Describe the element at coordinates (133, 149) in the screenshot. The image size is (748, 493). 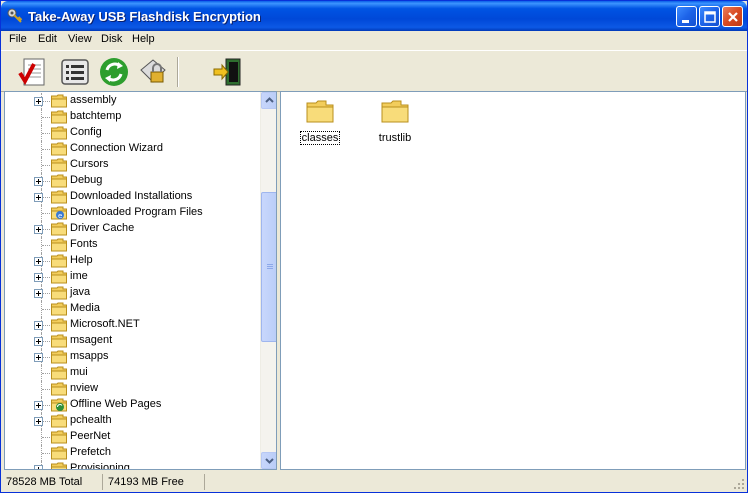
I see `tree-item: Connection Wizard` at that location.